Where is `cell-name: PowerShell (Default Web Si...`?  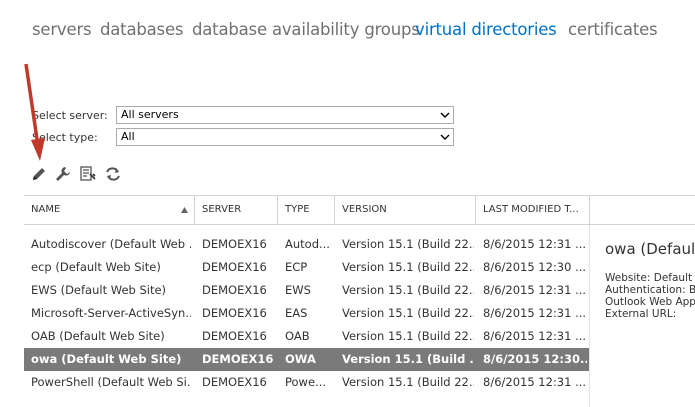 cell-name: PowerShell (Default Web Si... is located at coordinates (111, 382).